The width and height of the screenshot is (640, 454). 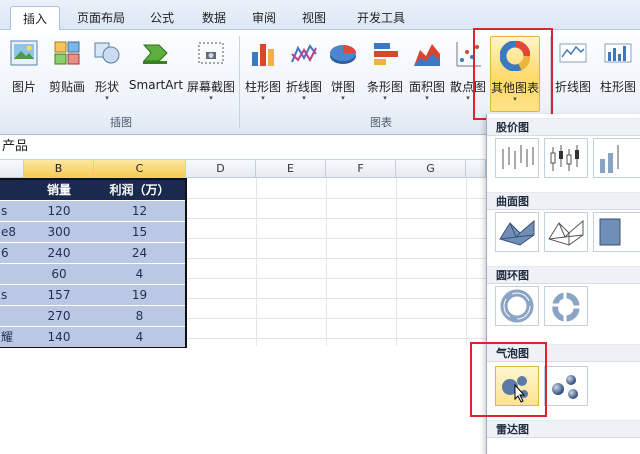 I want to click on sparkline-column-button: 柱形图, so click(x=618, y=71).